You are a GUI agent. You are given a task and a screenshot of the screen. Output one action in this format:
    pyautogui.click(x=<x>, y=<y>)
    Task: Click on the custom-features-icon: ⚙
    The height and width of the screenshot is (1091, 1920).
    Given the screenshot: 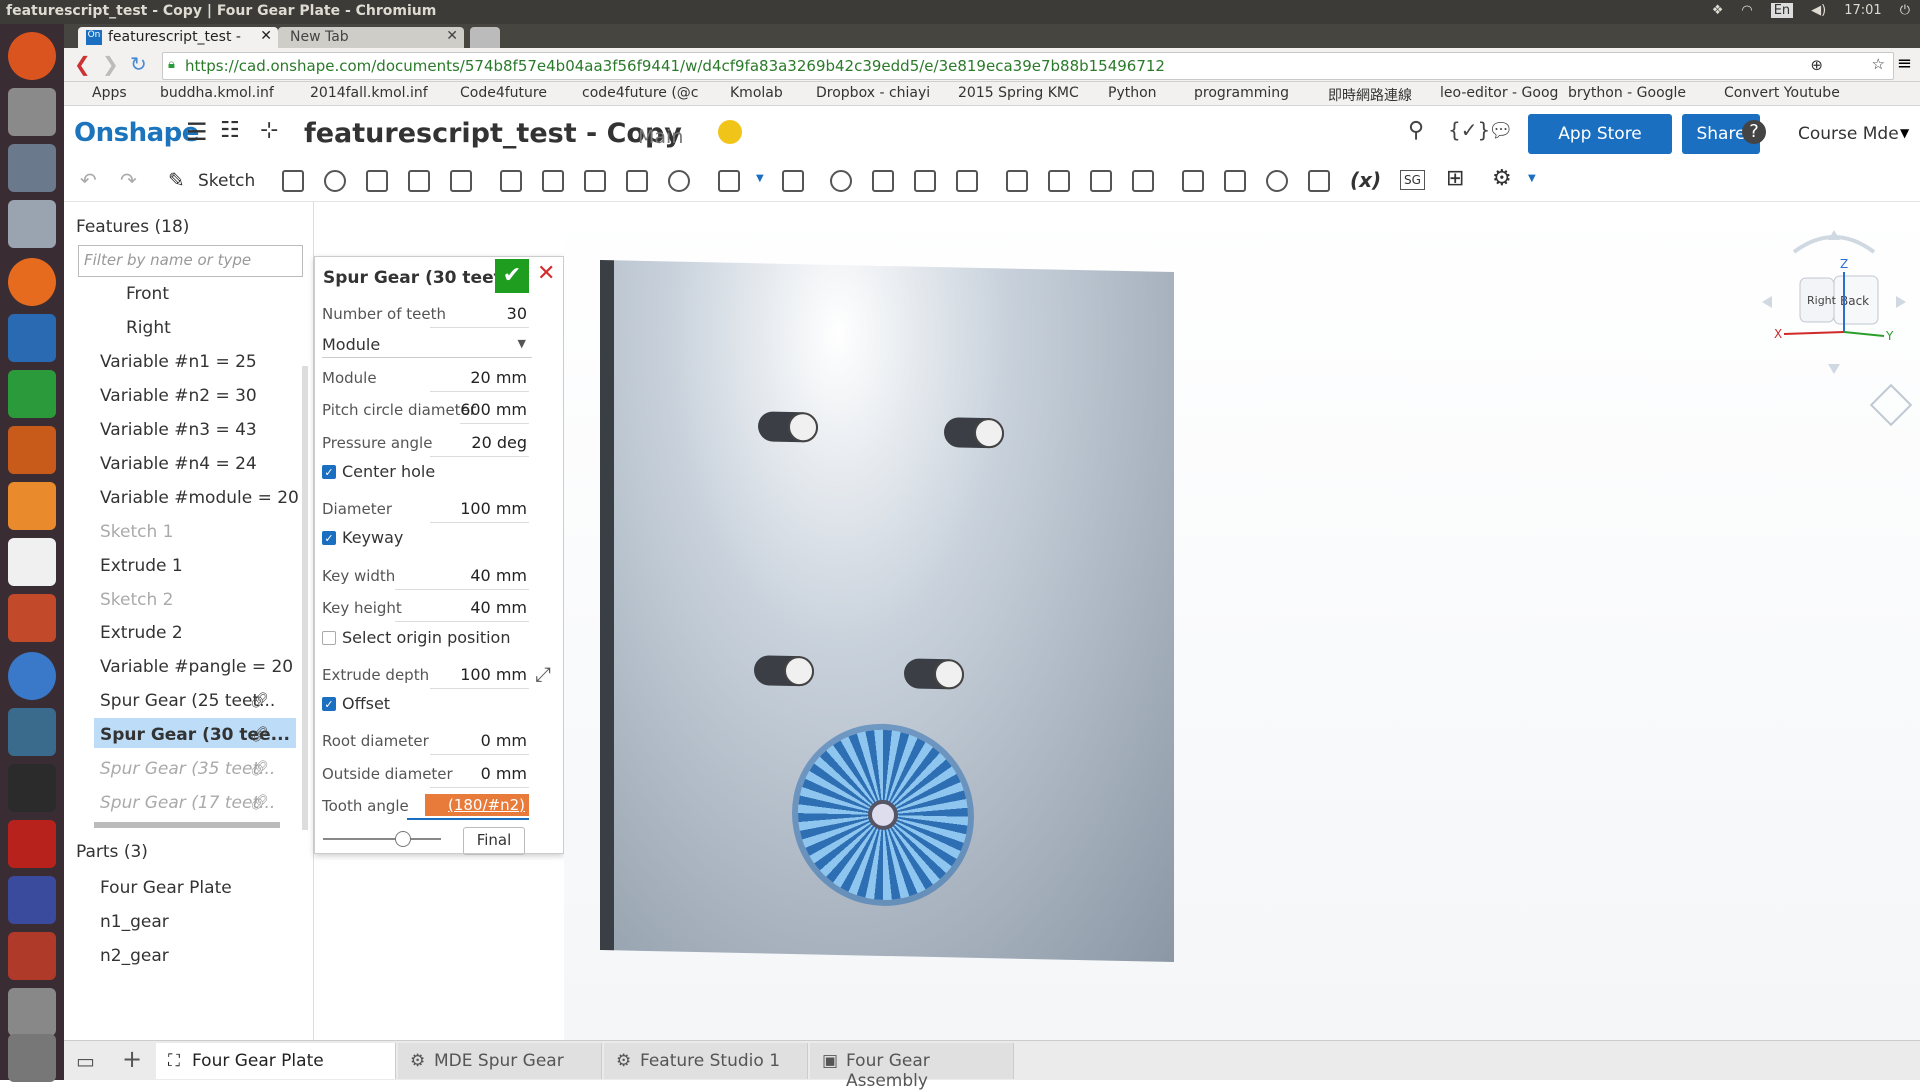 What is the action you would take?
    pyautogui.click(x=1502, y=178)
    